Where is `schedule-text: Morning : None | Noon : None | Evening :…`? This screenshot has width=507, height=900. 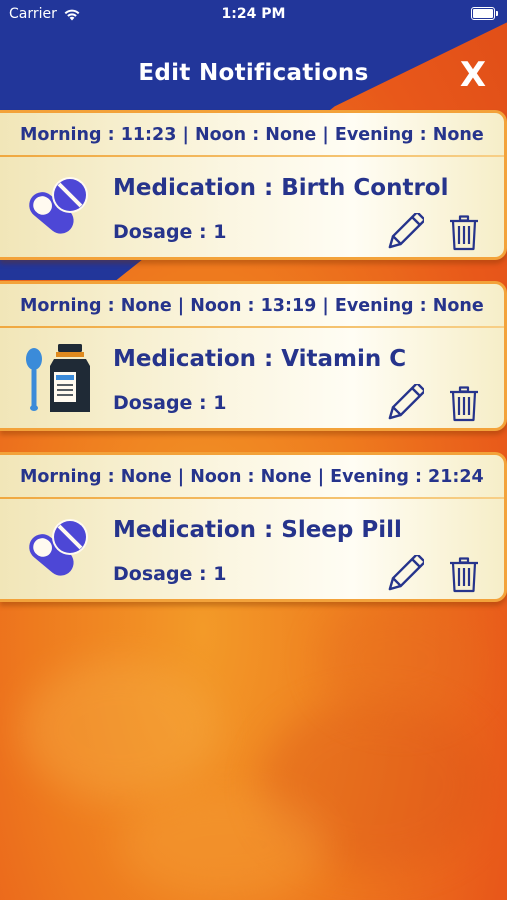
schedule-text: Morning : None | Noon : None | Evening :… is located at coordinates (252, 477).